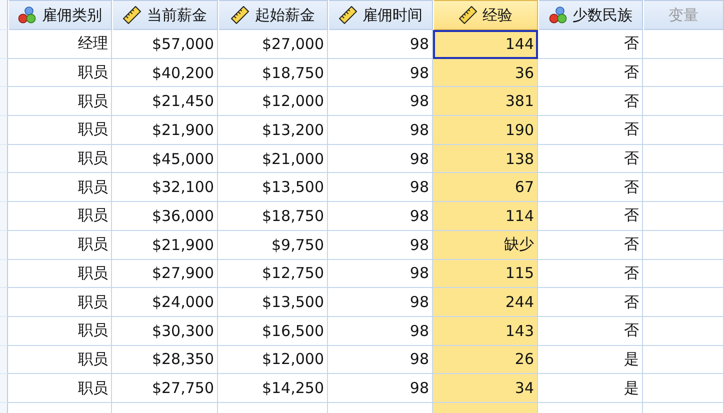 The image size is (724, 413). I want to click on table-cell: 67, so click(485, 187).